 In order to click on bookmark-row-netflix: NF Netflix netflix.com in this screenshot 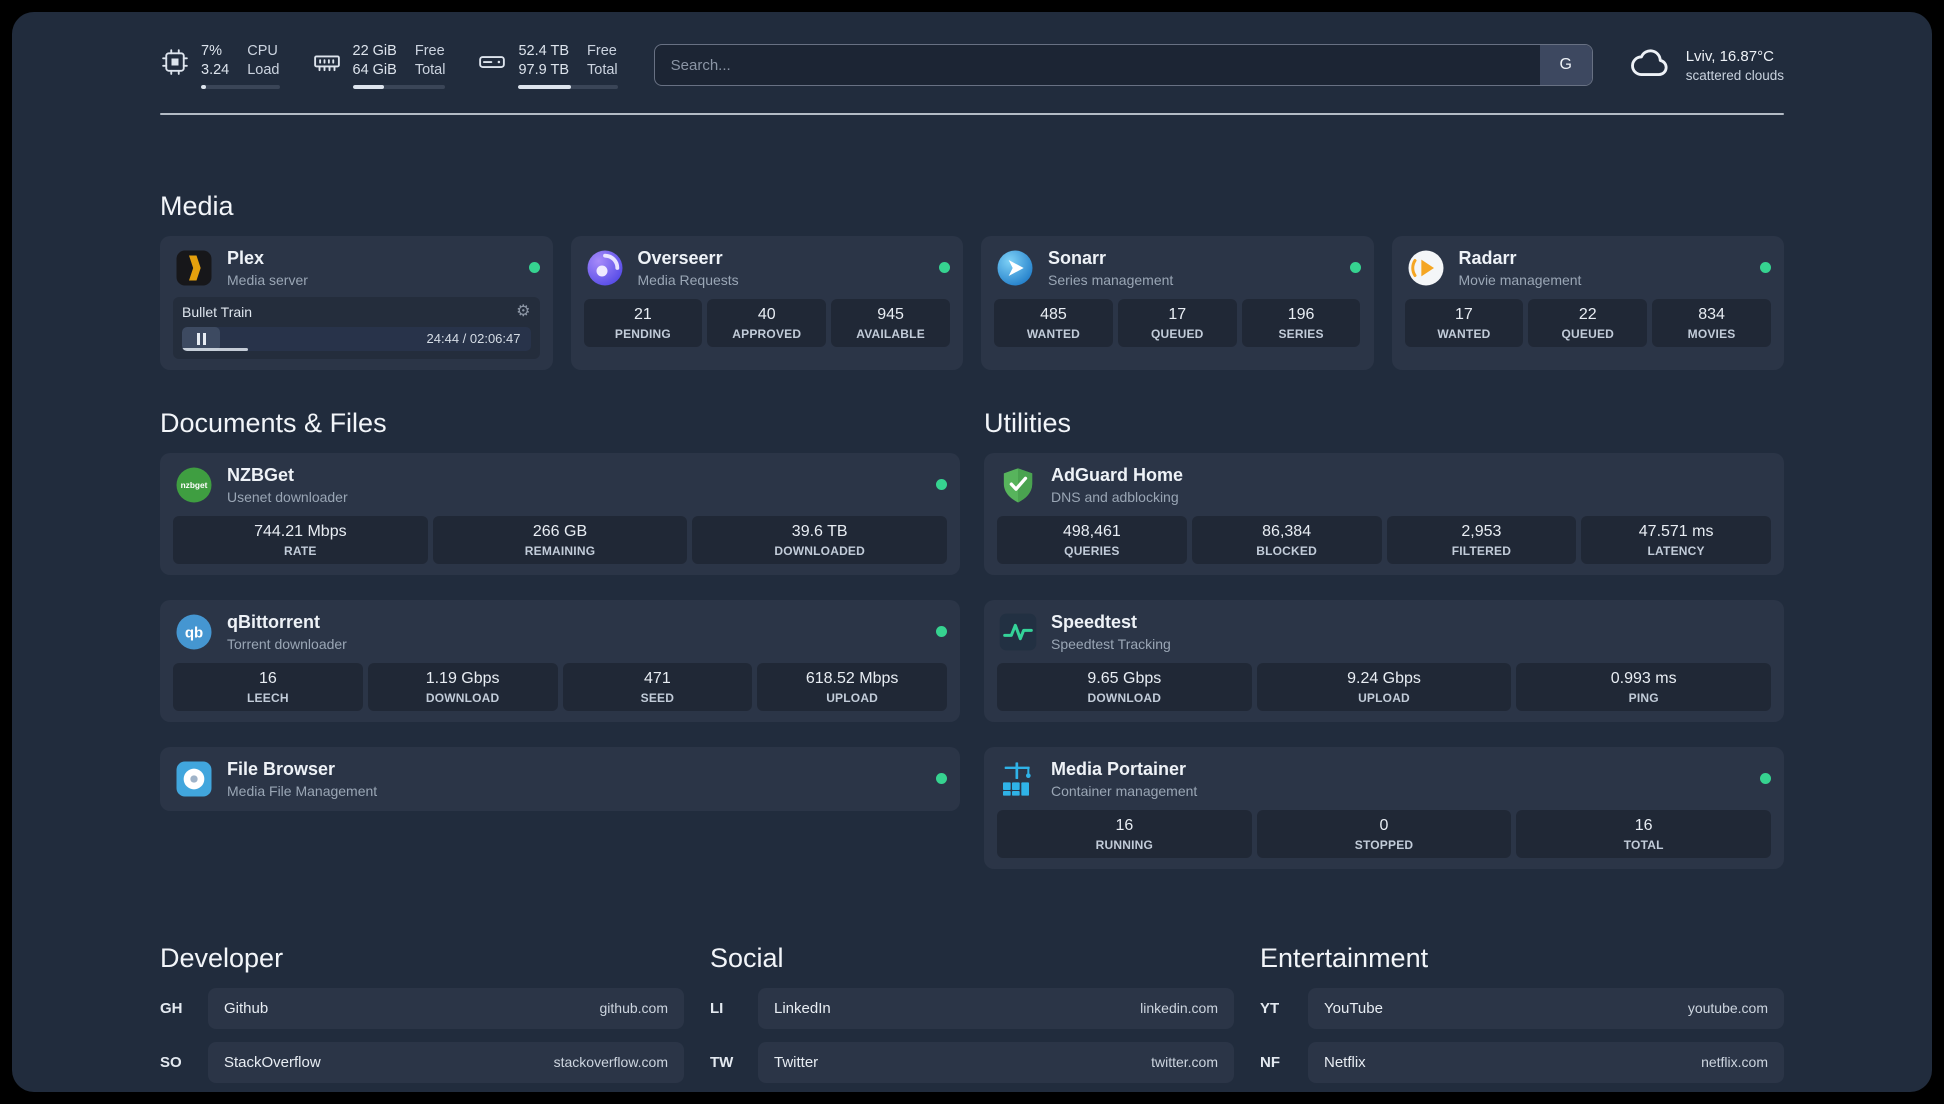, I will do `click(1522, 1062)`.